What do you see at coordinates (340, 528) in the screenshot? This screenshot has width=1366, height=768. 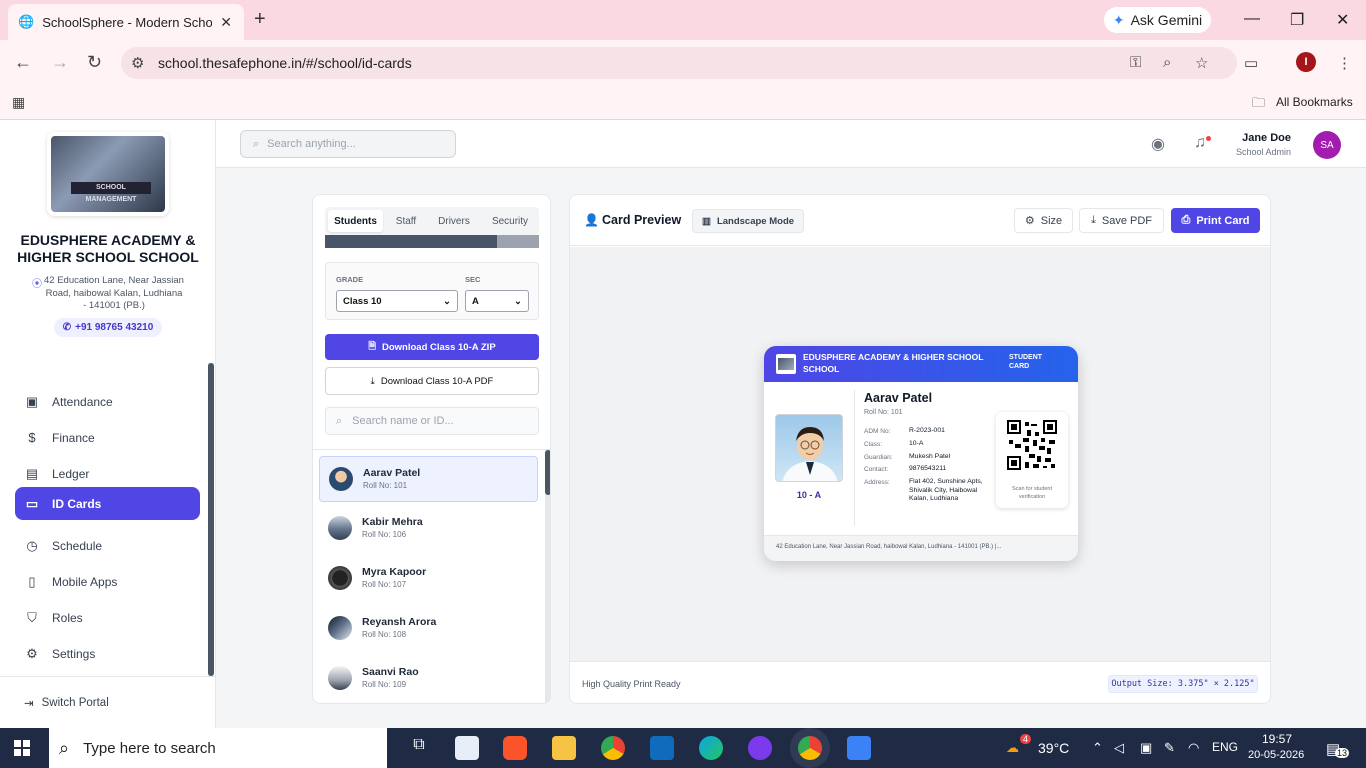 I see `avatar` at bounding box center [340, 528].